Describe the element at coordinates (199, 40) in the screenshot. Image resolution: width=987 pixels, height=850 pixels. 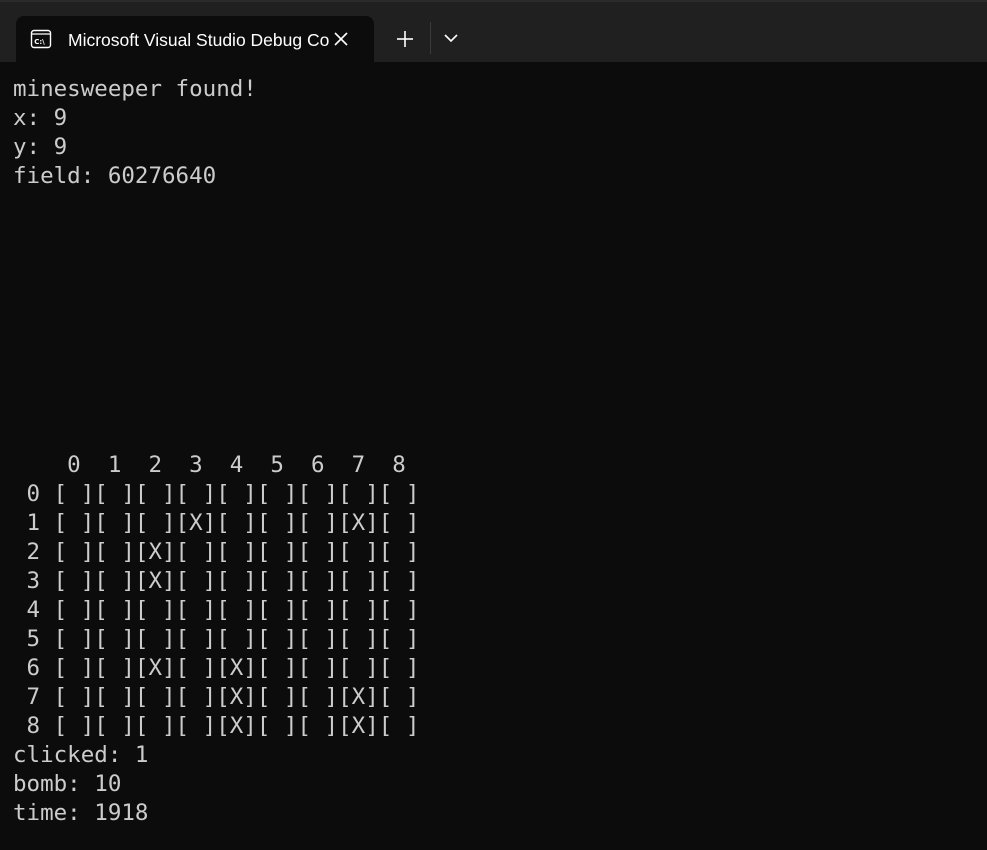
I see `tab-title: Microsoft Visual Studio Debug Console` at that location.